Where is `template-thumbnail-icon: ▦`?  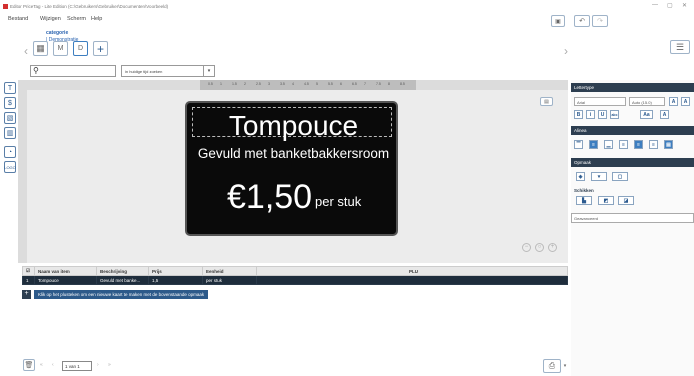
template-thumbnail-icon: ▦ is located at coordinates (40, 48).